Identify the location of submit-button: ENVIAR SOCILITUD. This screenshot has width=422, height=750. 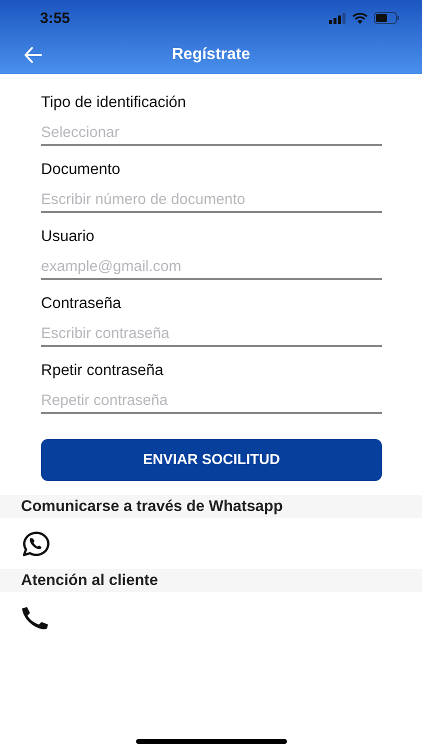
(211, 460).